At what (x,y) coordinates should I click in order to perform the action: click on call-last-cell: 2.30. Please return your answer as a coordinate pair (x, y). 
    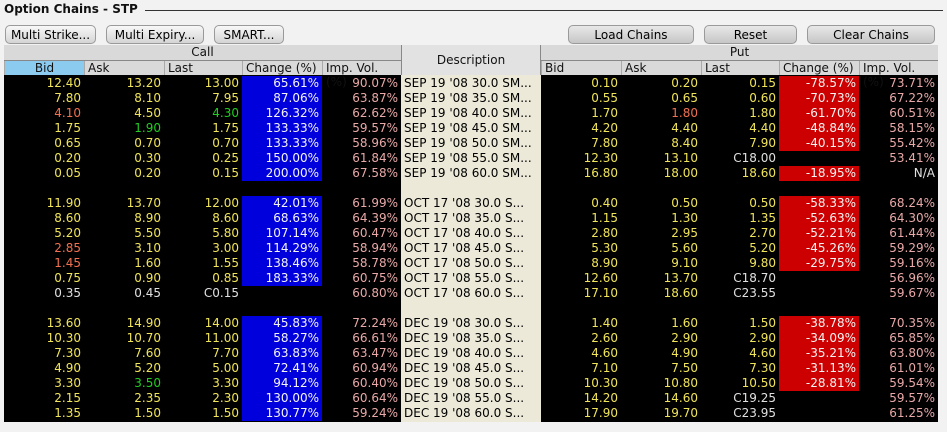
    Looking at the image, I should click on (203, 398).